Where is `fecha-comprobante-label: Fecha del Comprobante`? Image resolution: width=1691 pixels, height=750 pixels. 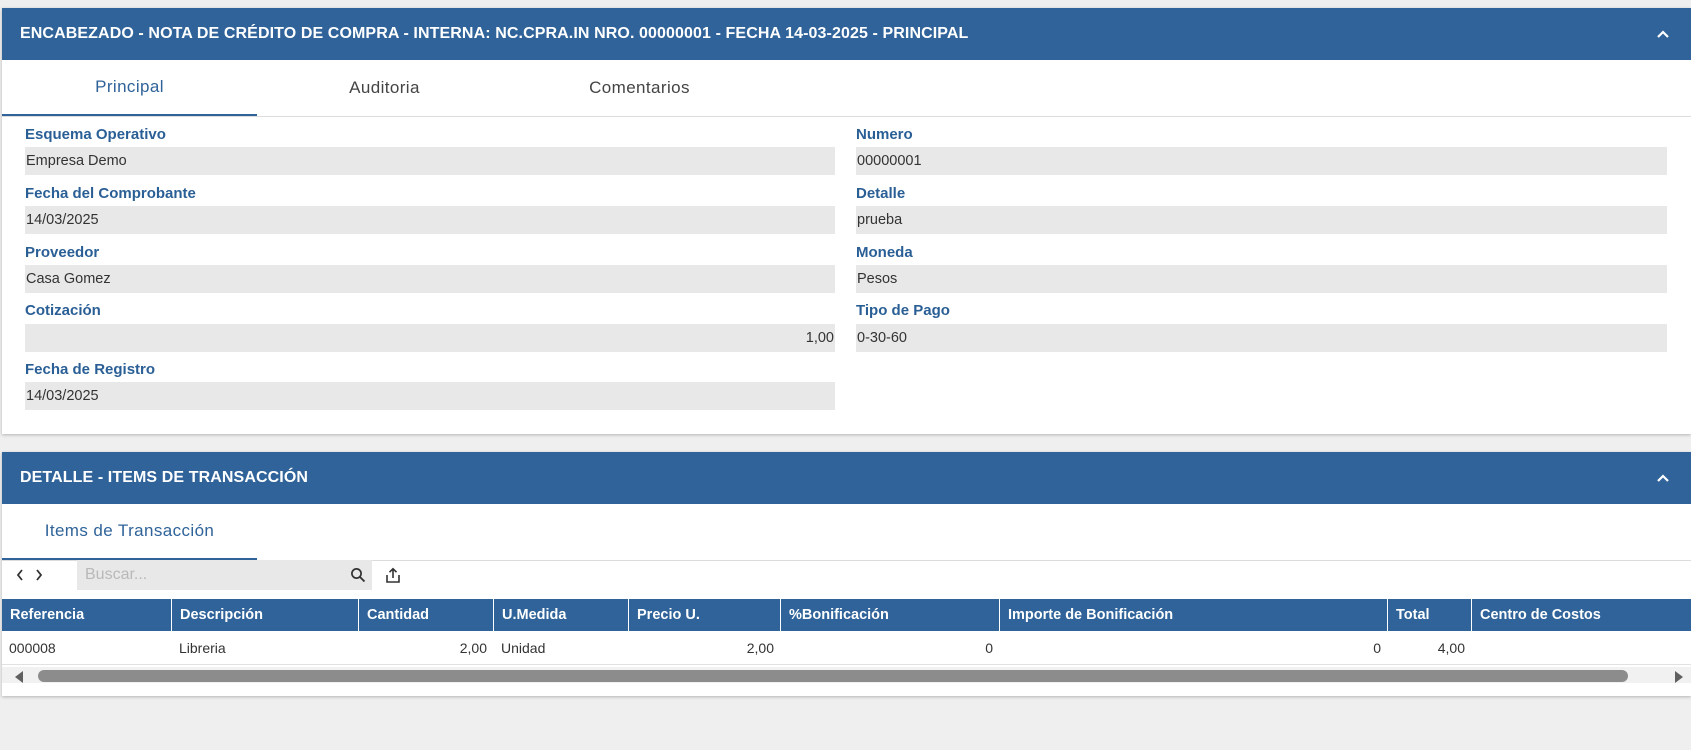 fecha-comprobante-label: Fecha del Comprobante is located at coordinates (110, 193).